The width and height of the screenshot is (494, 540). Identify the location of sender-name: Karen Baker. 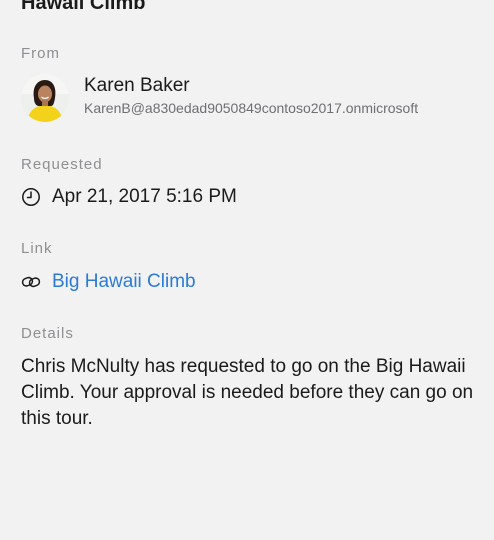
(137, 85).